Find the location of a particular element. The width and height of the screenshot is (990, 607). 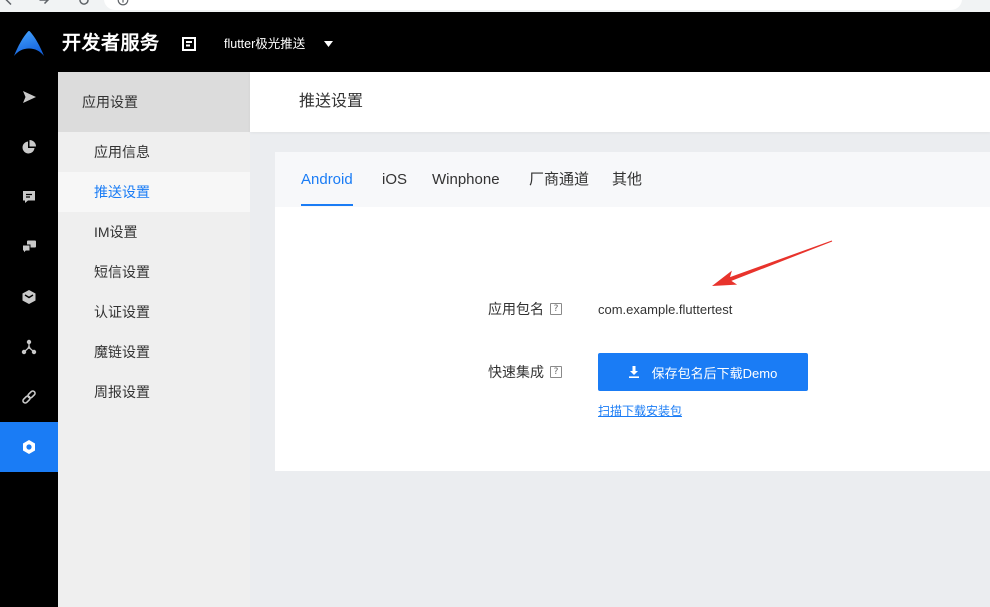

link-icon is located at coordinates (29, 397).